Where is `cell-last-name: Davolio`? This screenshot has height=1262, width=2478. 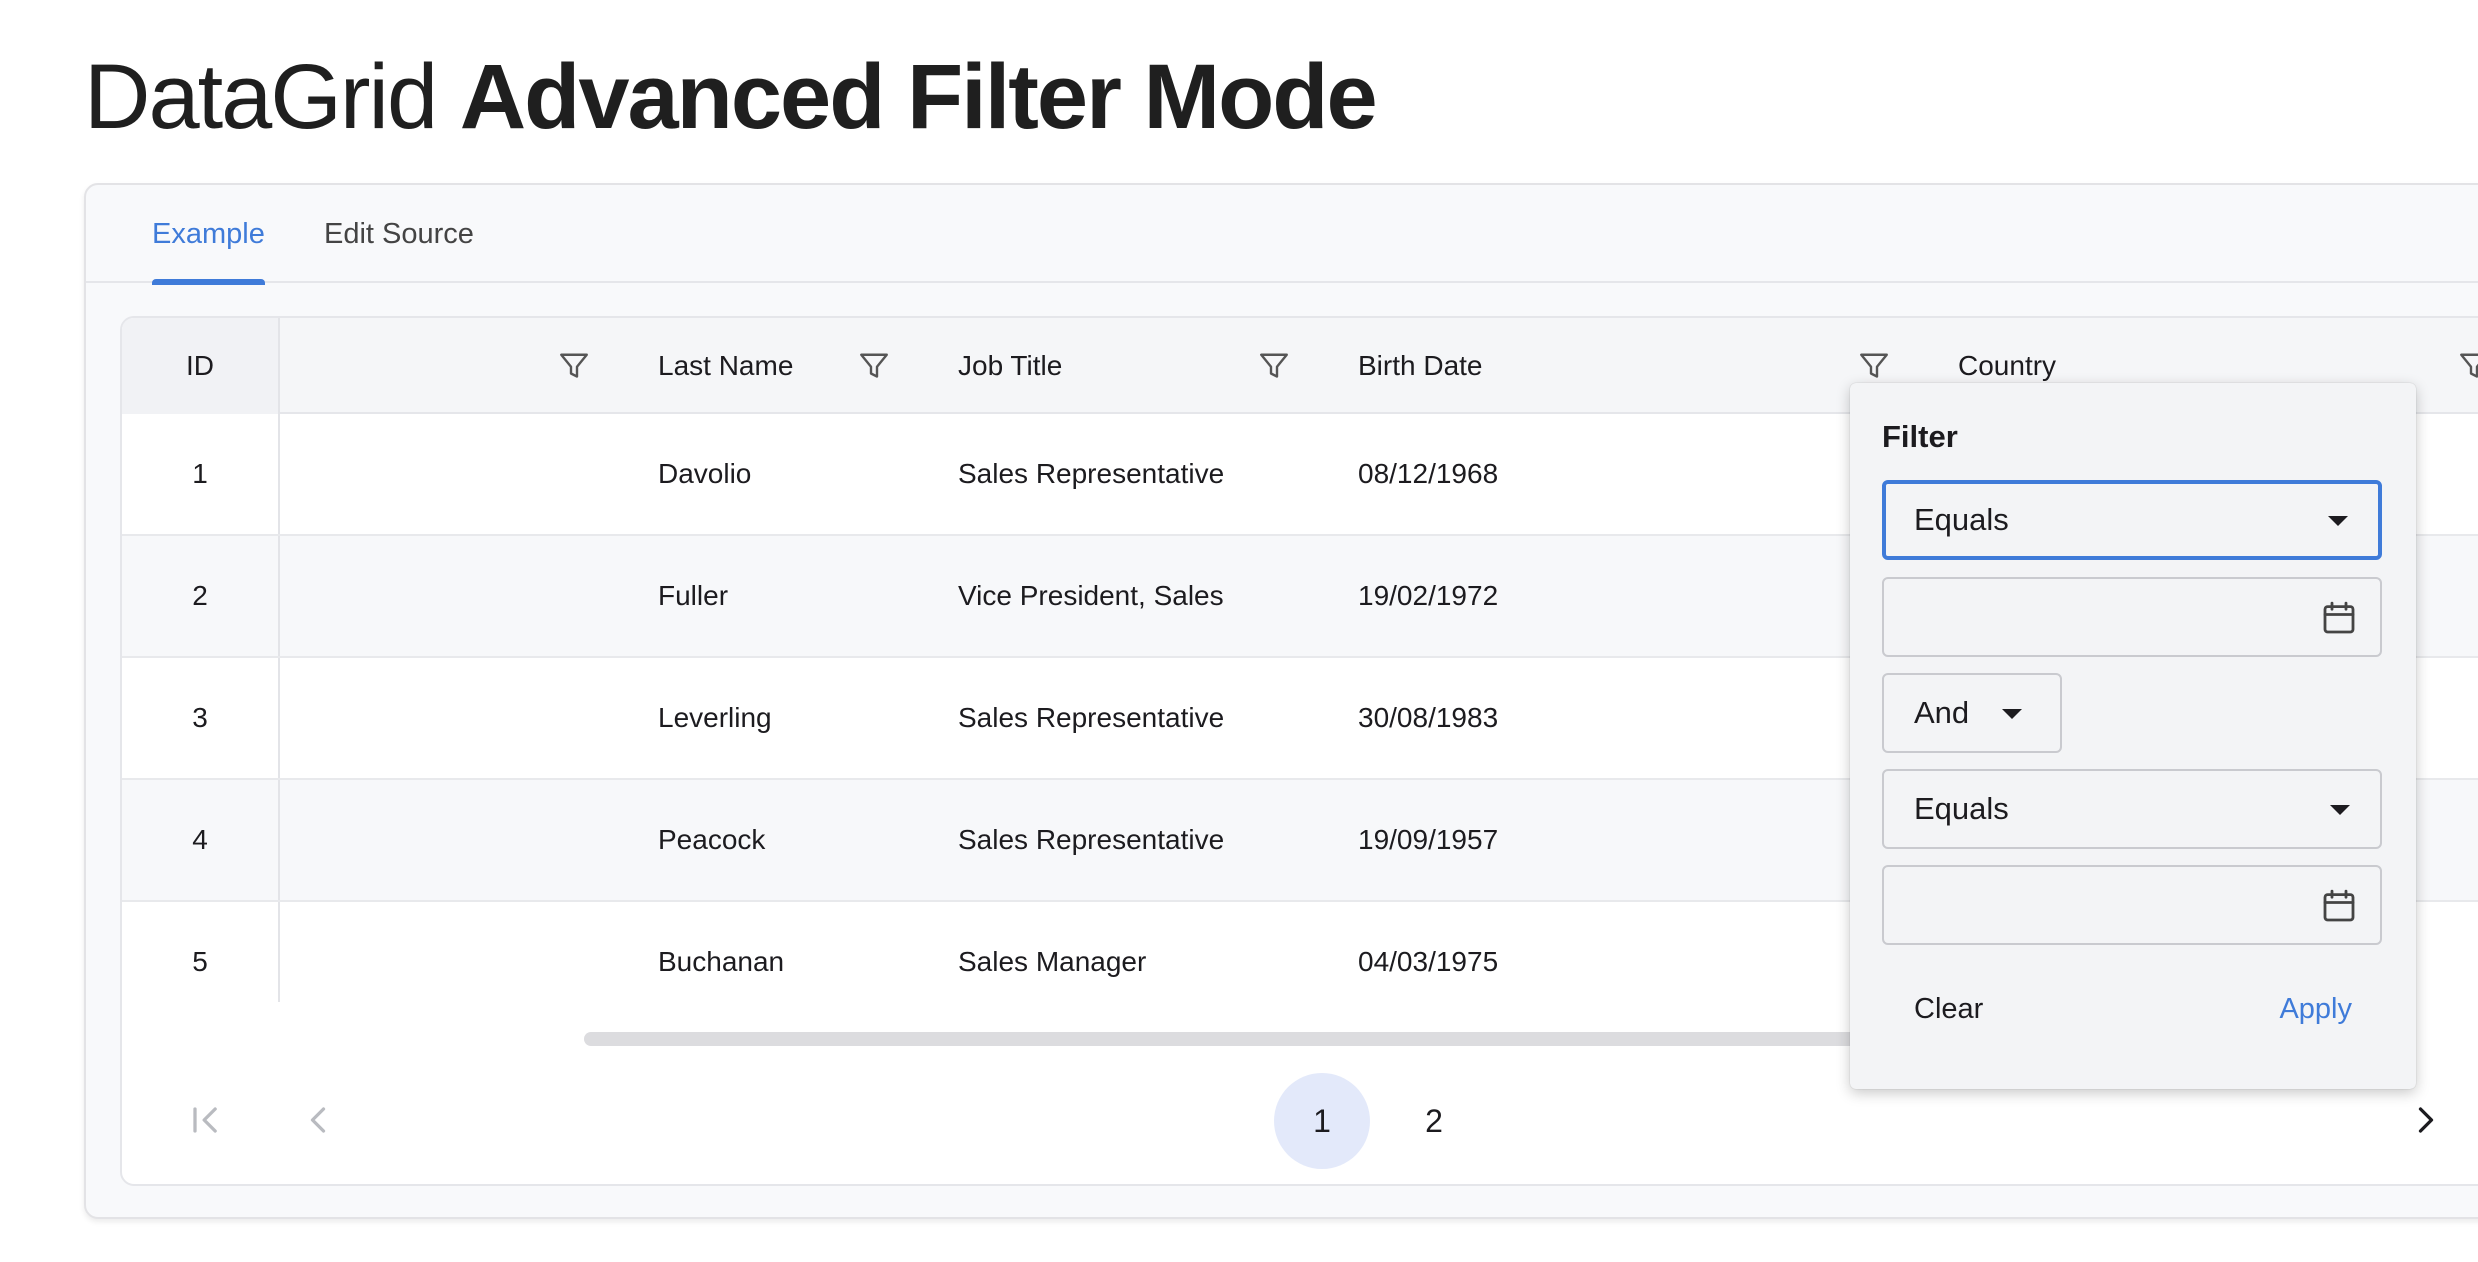
cell-last-name: Davolio is located at coordinates (705, 473).